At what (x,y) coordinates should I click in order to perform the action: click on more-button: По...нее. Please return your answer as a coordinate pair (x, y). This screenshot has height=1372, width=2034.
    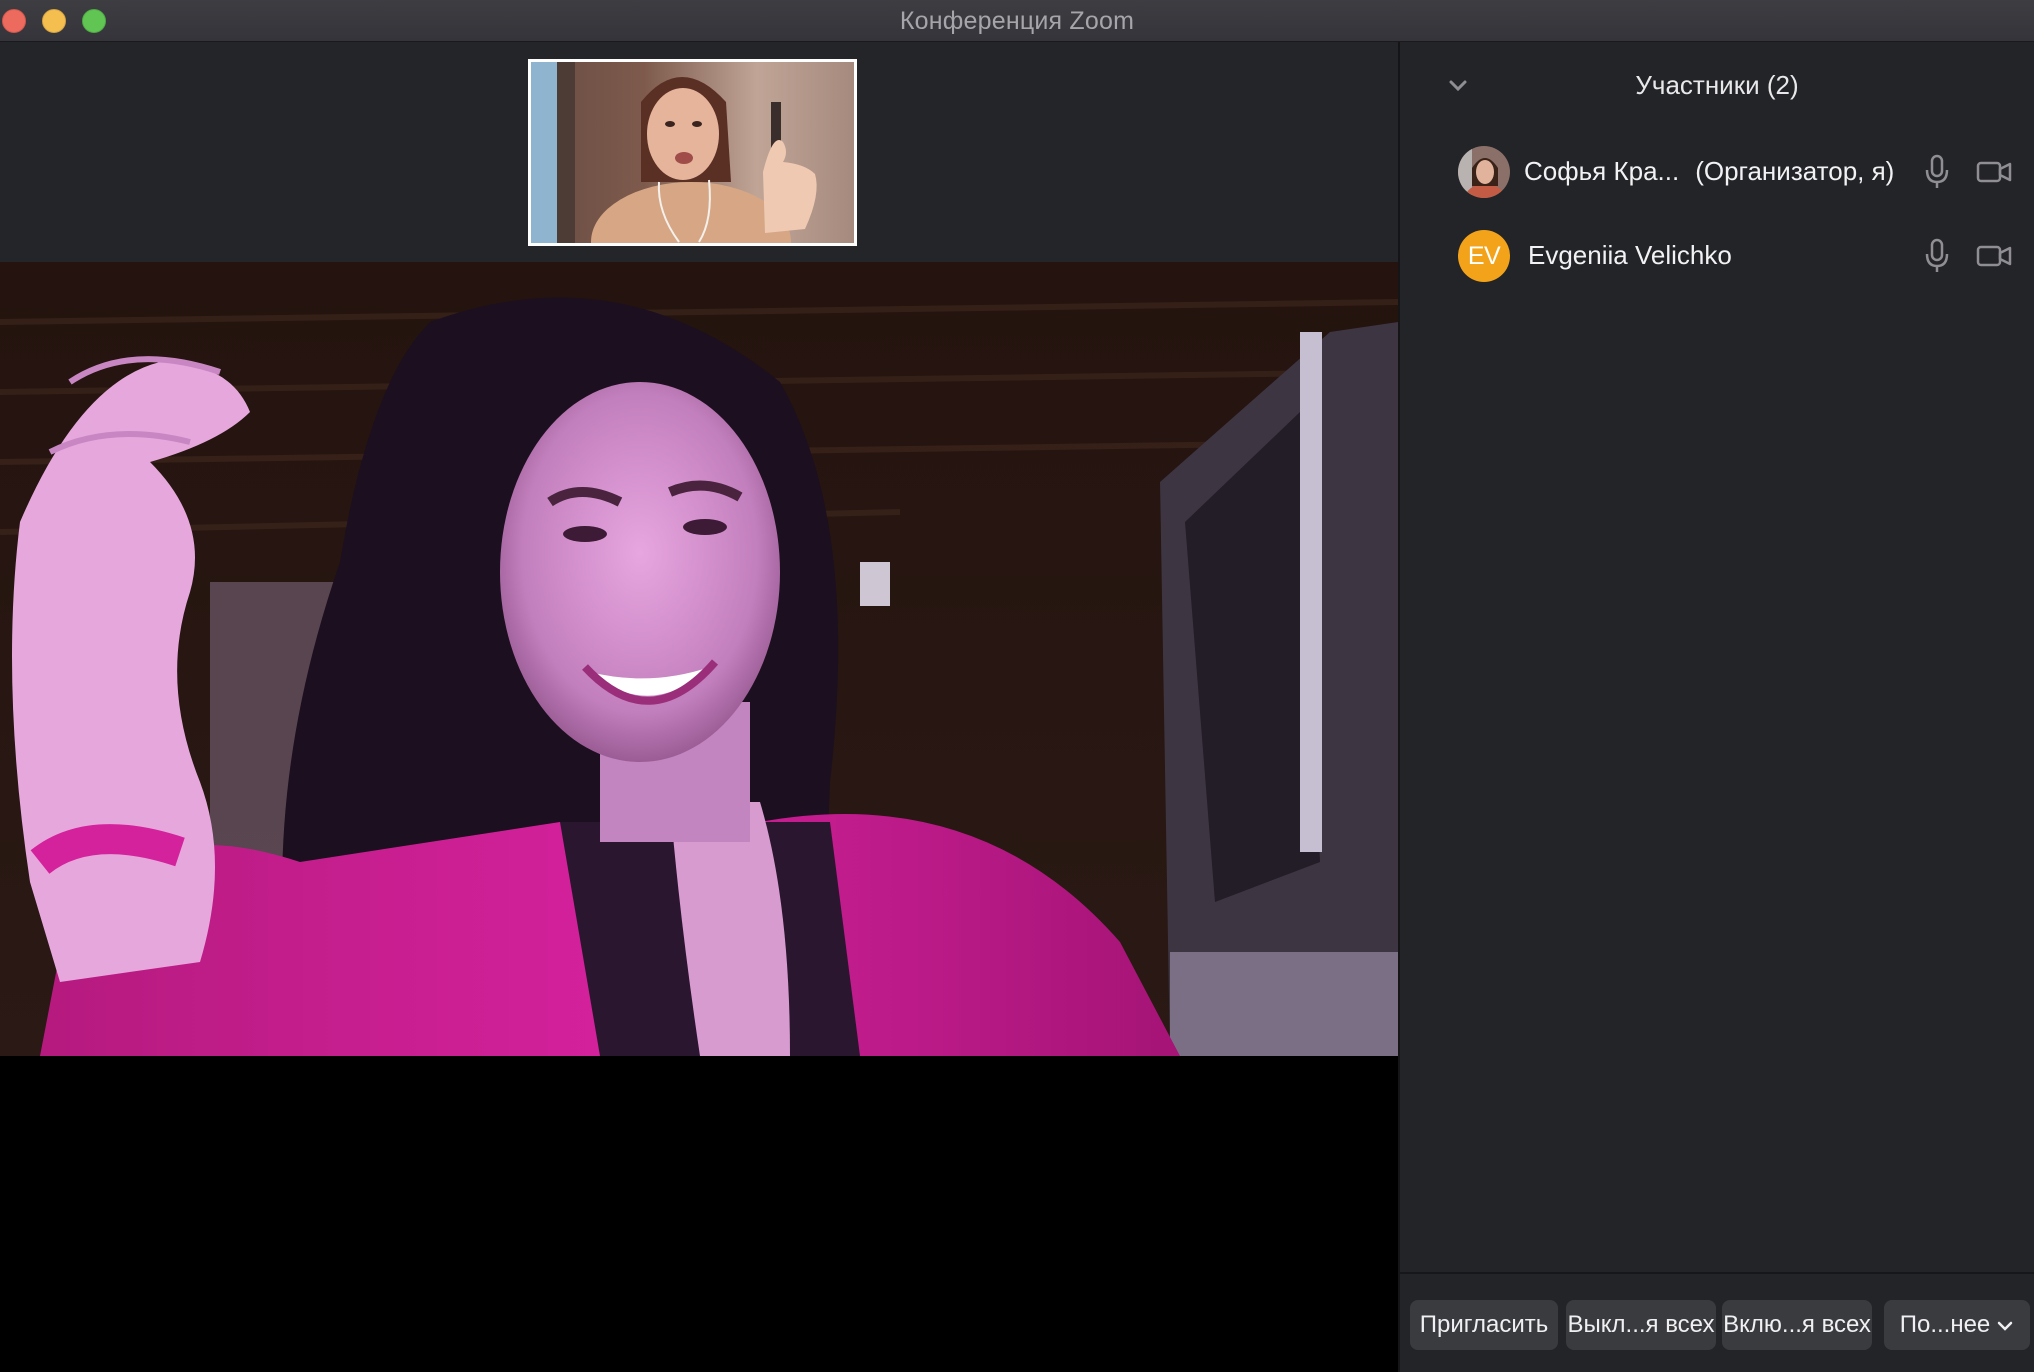
    Looking at the image, I should click on (1957, 1325).